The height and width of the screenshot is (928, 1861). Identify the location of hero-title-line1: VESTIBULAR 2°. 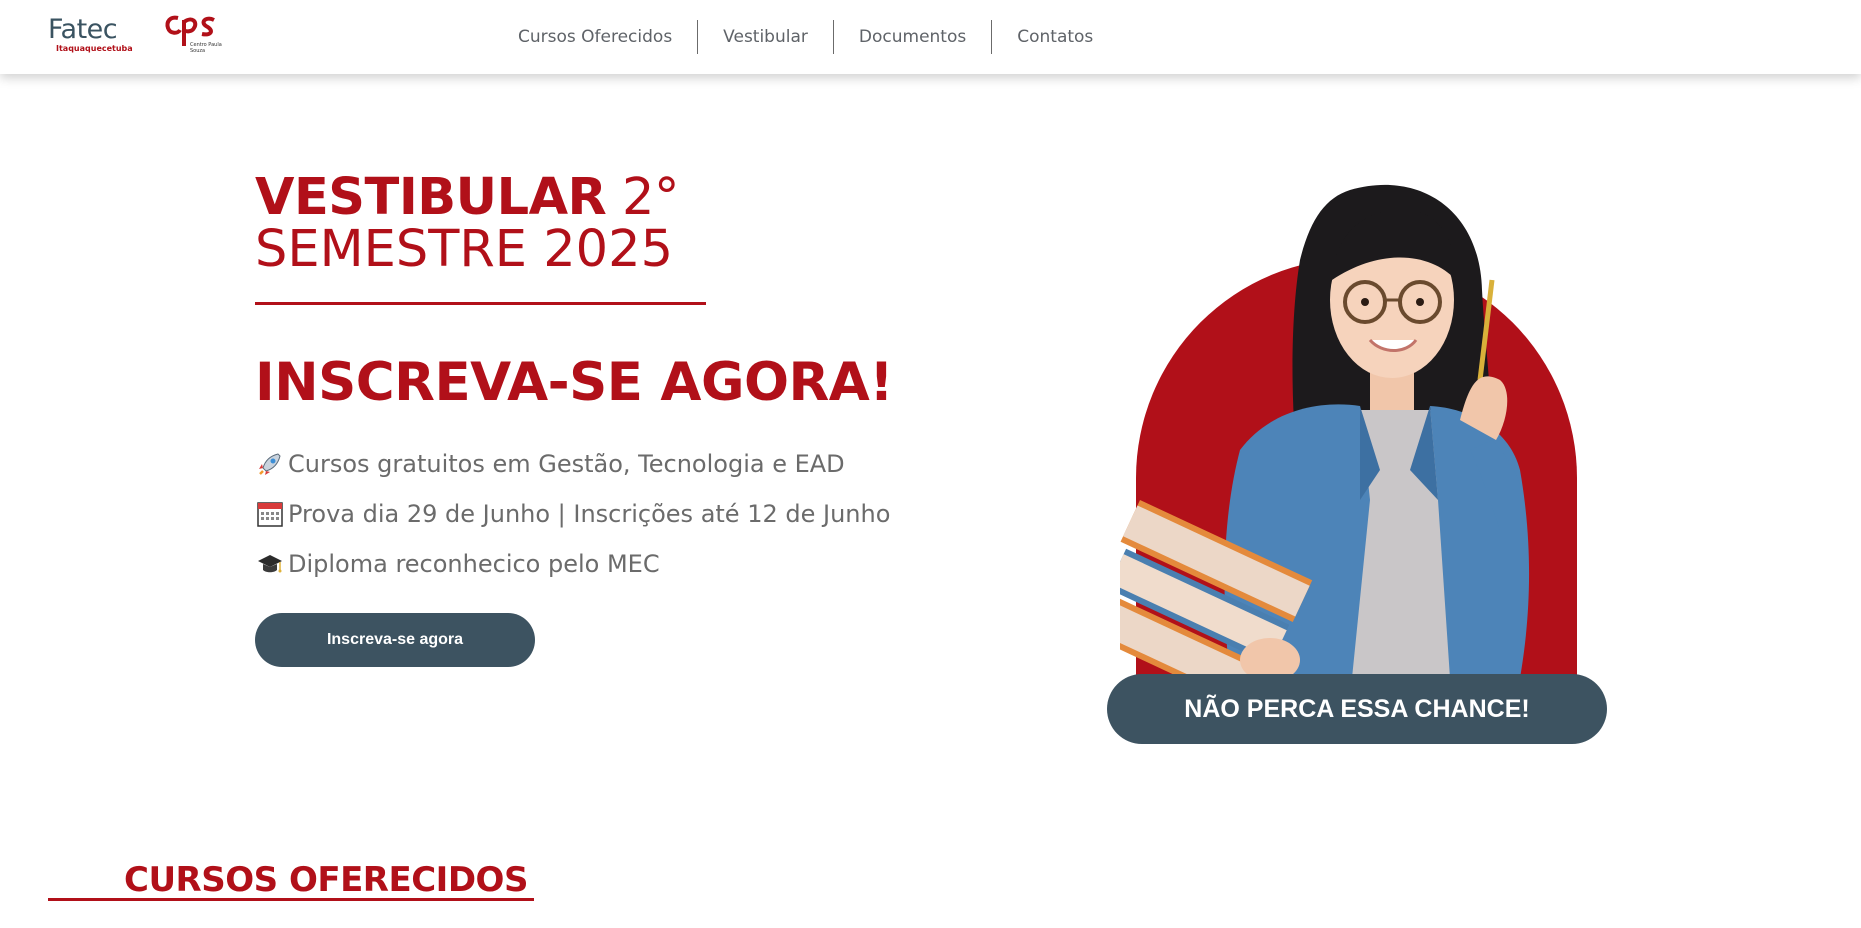
(467, 198).